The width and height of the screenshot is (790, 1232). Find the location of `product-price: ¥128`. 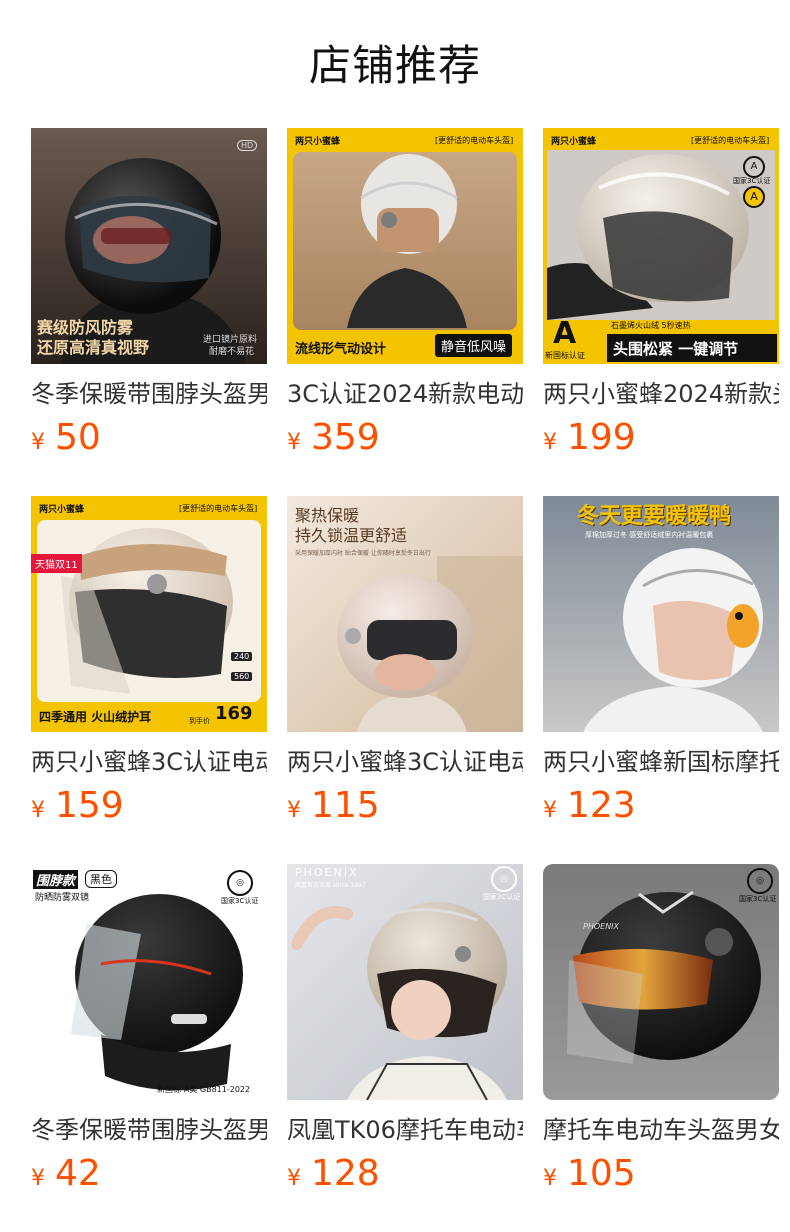

product-price: ¥128 is located at coordinates (405, 1174).